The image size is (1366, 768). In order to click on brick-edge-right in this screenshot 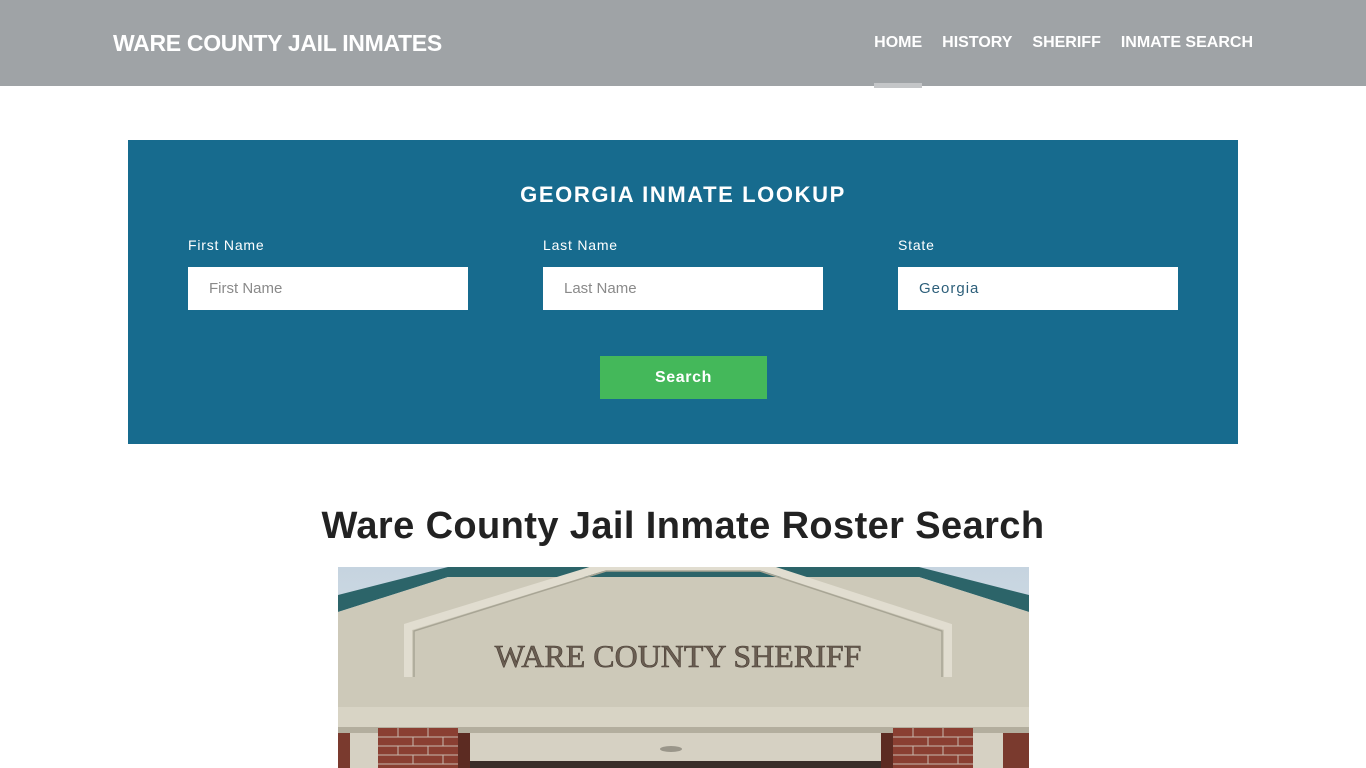, I will do `click(1016, 750)`.